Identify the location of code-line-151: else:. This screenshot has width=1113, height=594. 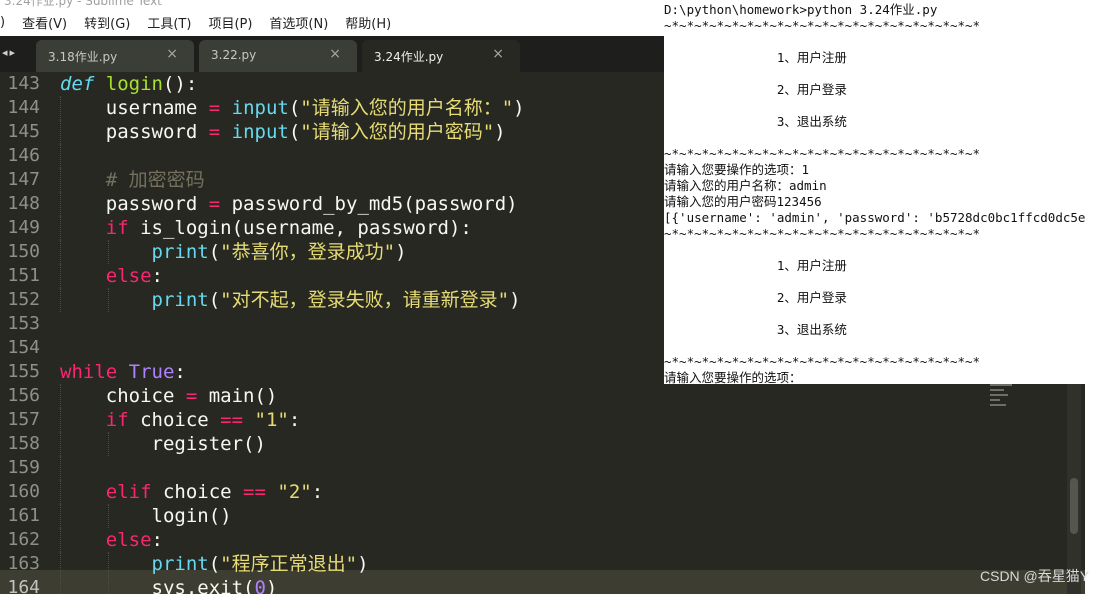
(292, 276).